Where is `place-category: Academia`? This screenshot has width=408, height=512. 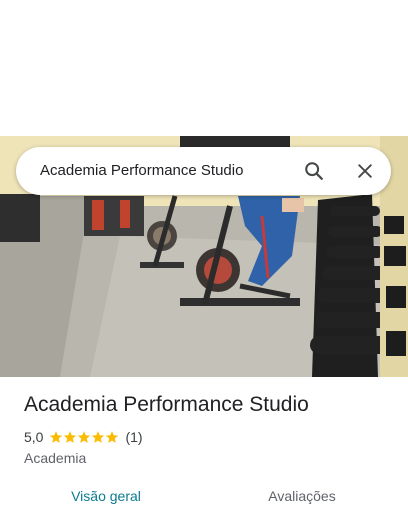
place-category: Academia is located at coordinates (55, 458).